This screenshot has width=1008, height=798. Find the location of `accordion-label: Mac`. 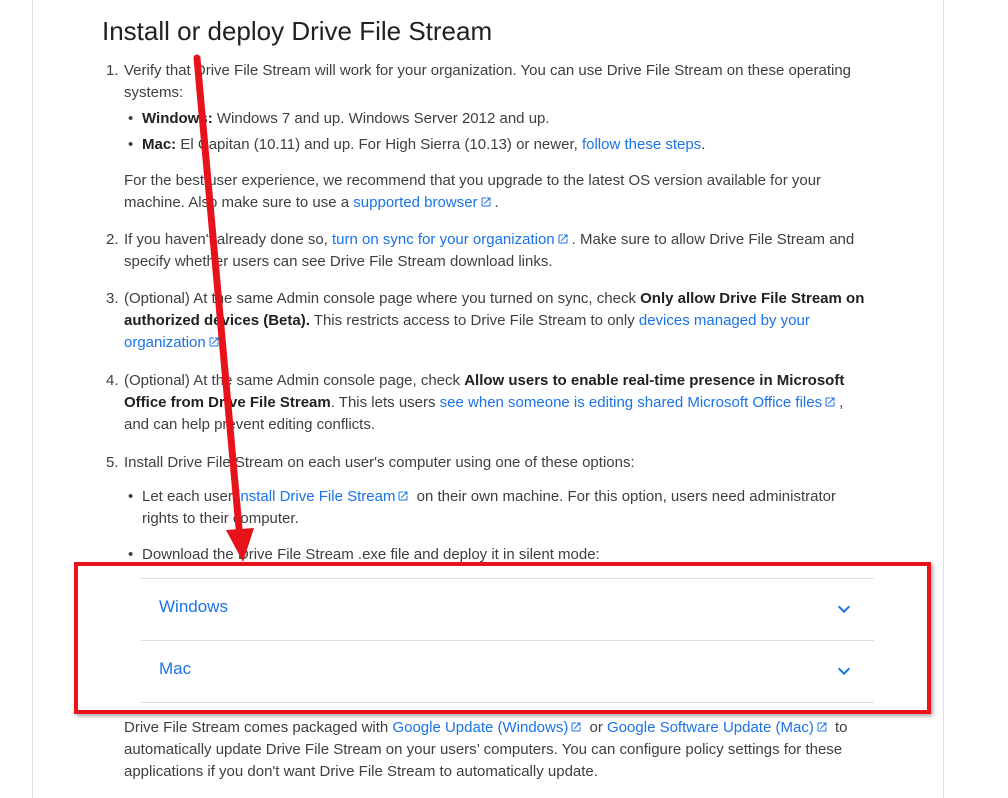

accordion-label: Mac is located at coordinates (175, 668).